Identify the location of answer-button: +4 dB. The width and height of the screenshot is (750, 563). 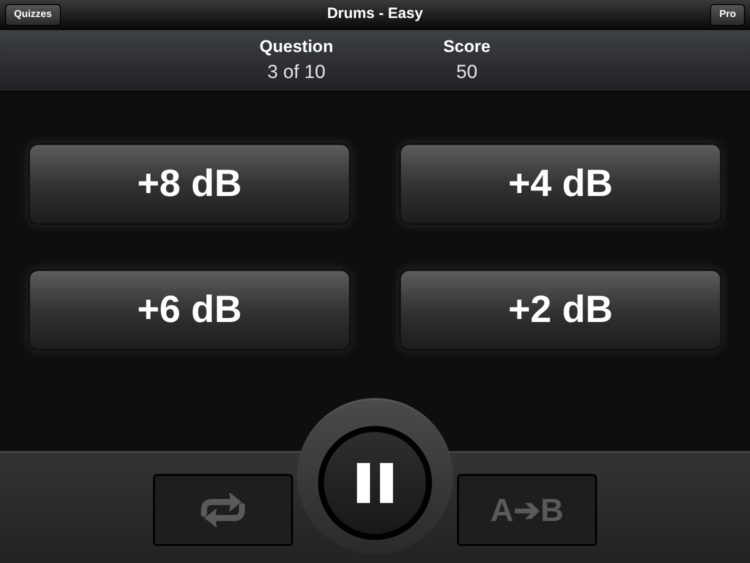
(560, 184).